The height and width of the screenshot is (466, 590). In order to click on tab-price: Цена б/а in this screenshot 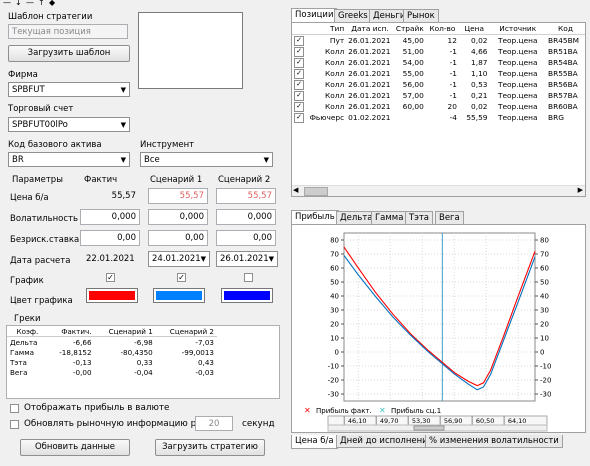, I will do `click(314, 442)`.